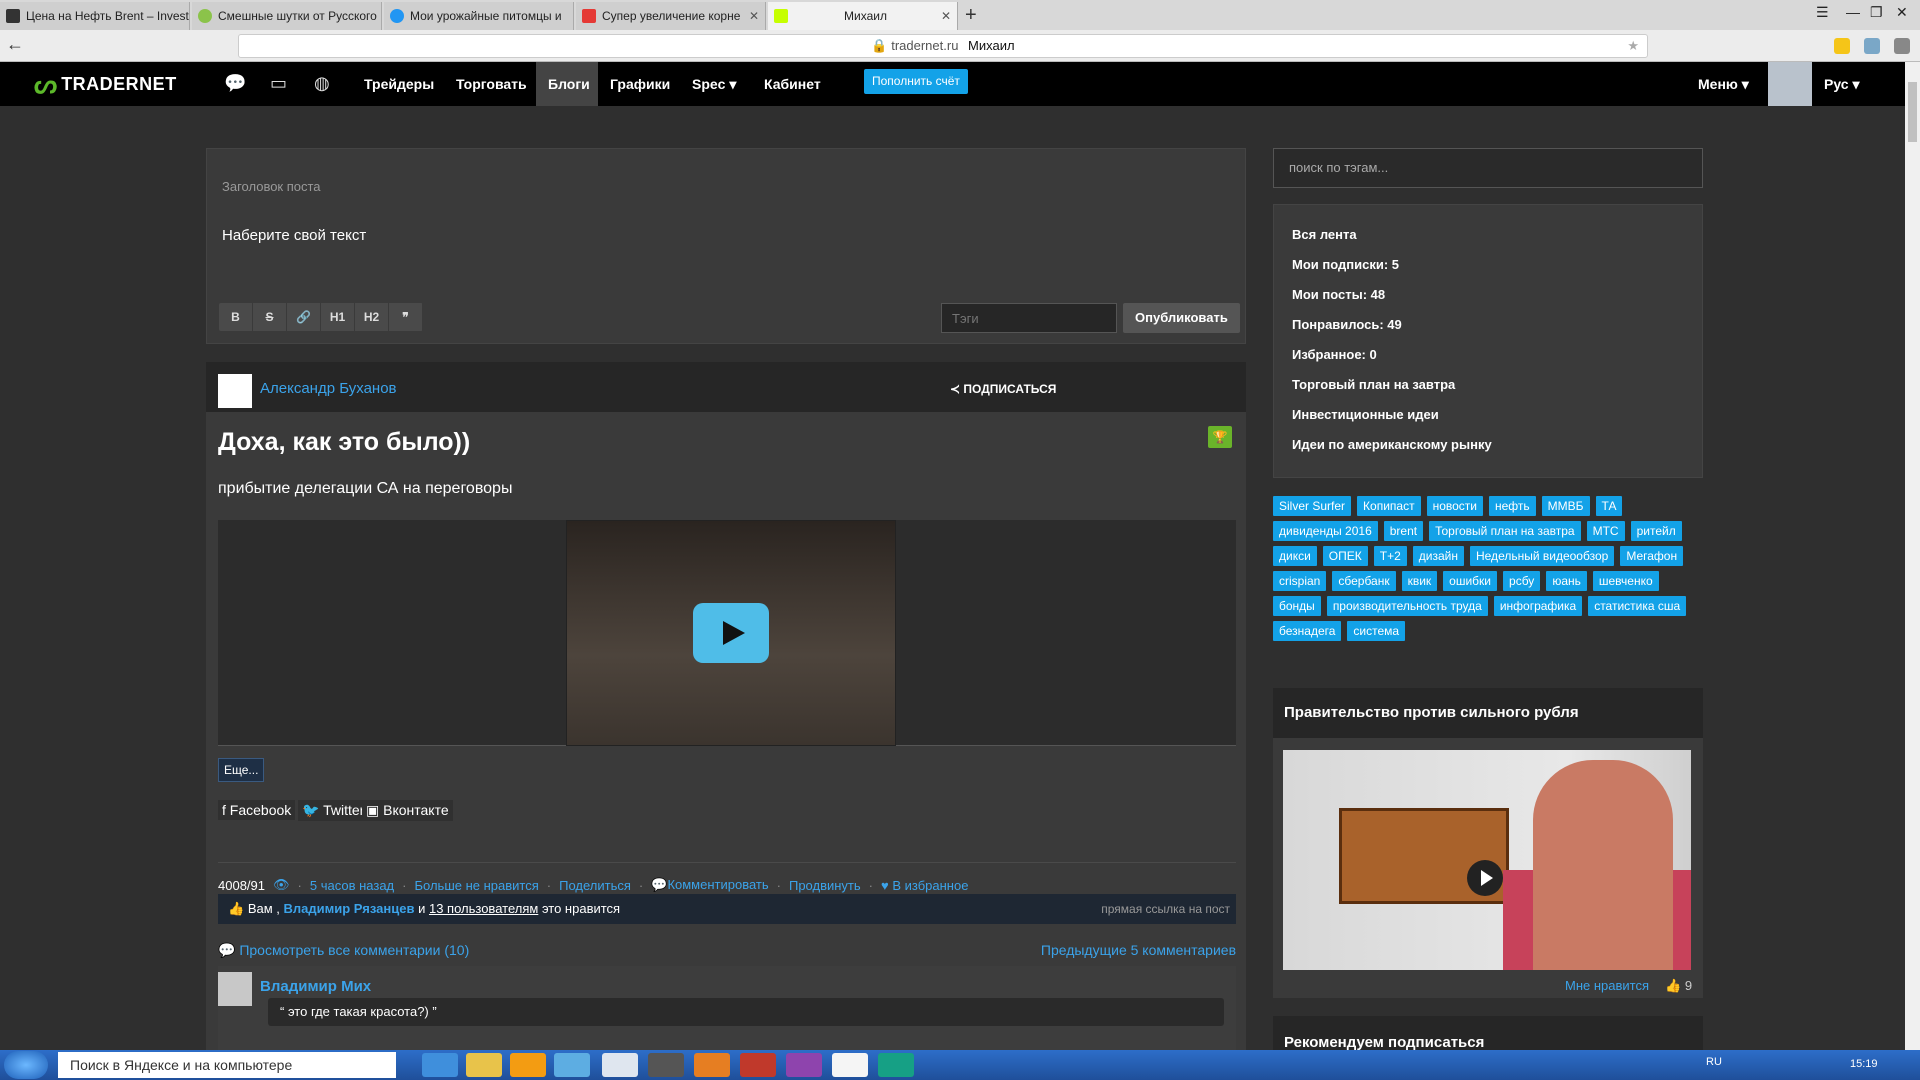 This screenshot has height=1080, width=1920. I want to click on tag: МТС, so click(1605, 531).